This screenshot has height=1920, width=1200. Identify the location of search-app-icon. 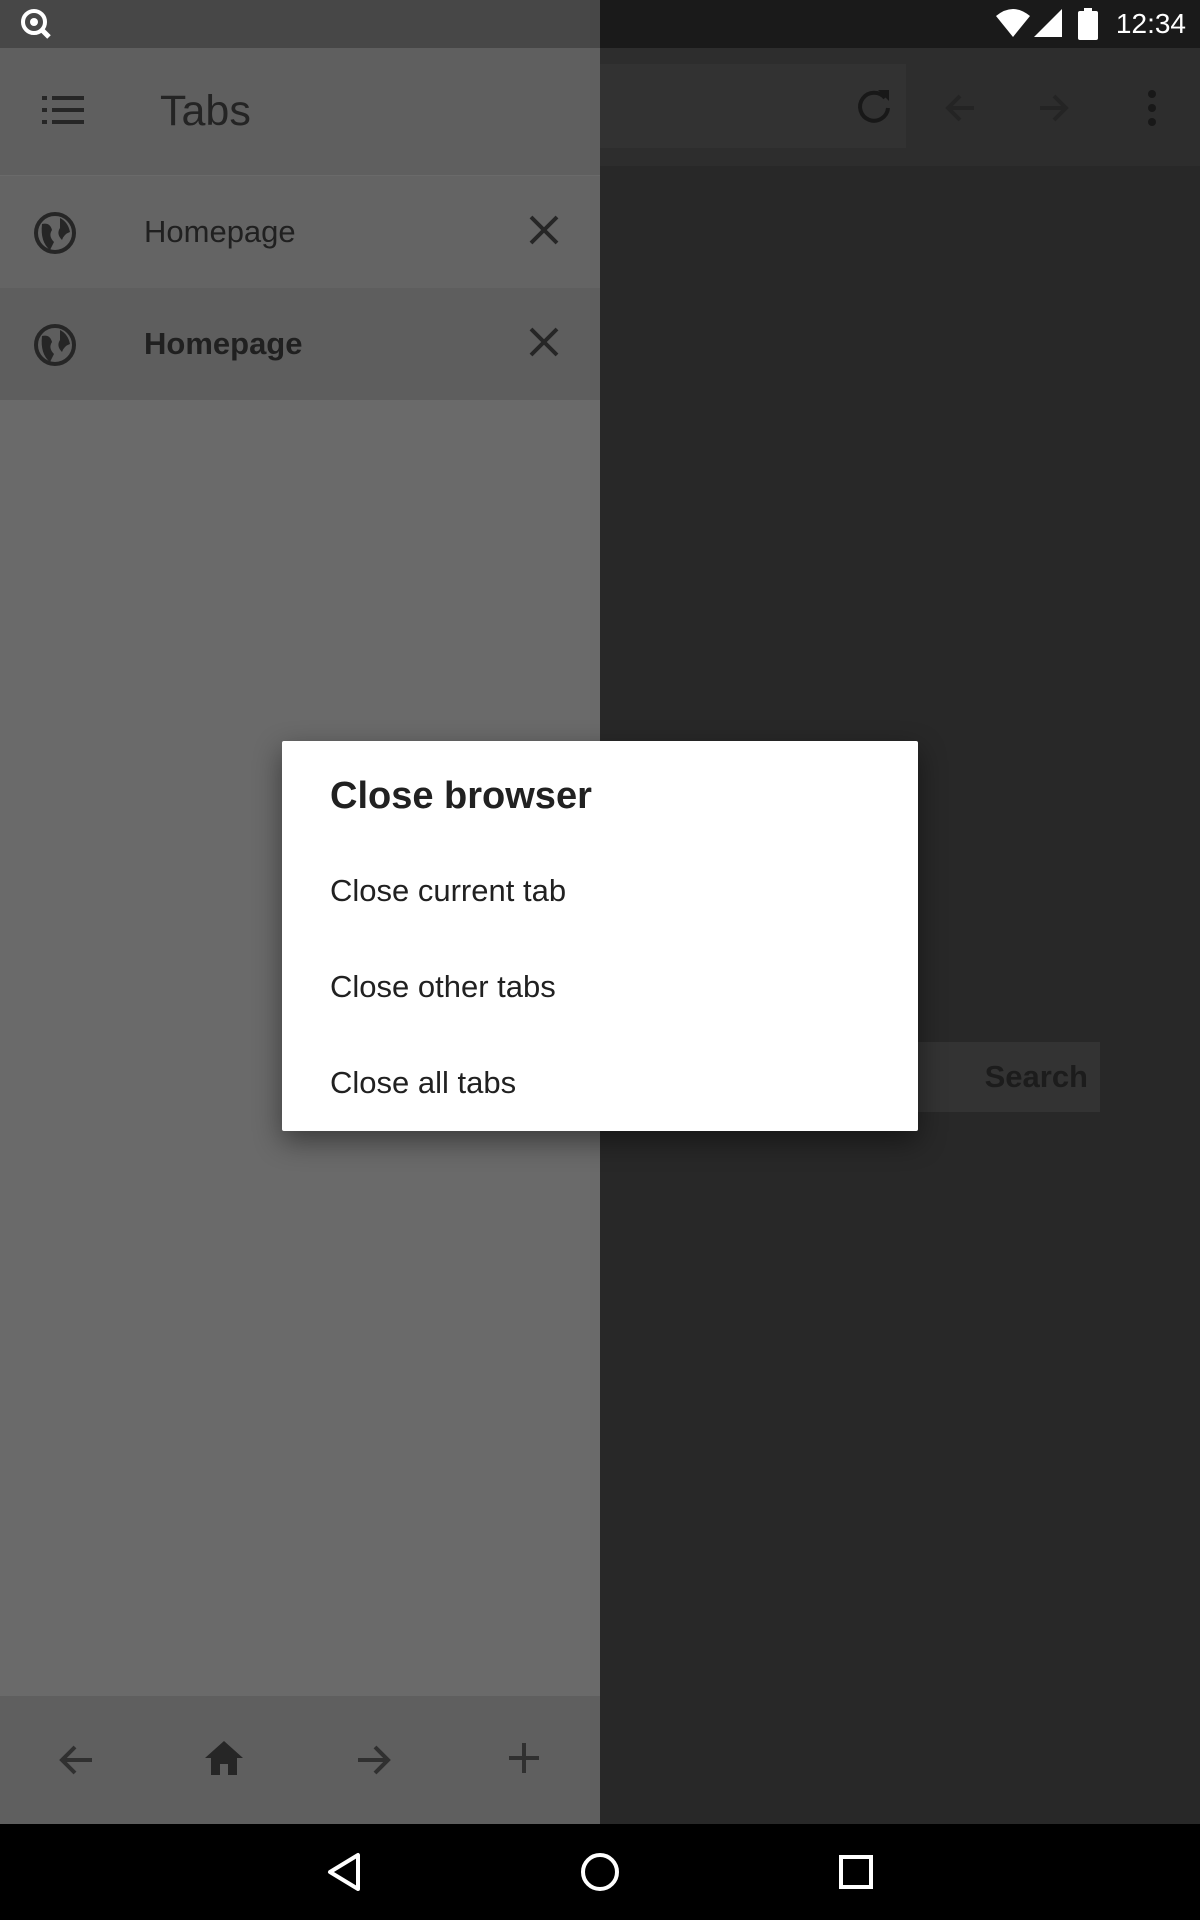
(36, 24).